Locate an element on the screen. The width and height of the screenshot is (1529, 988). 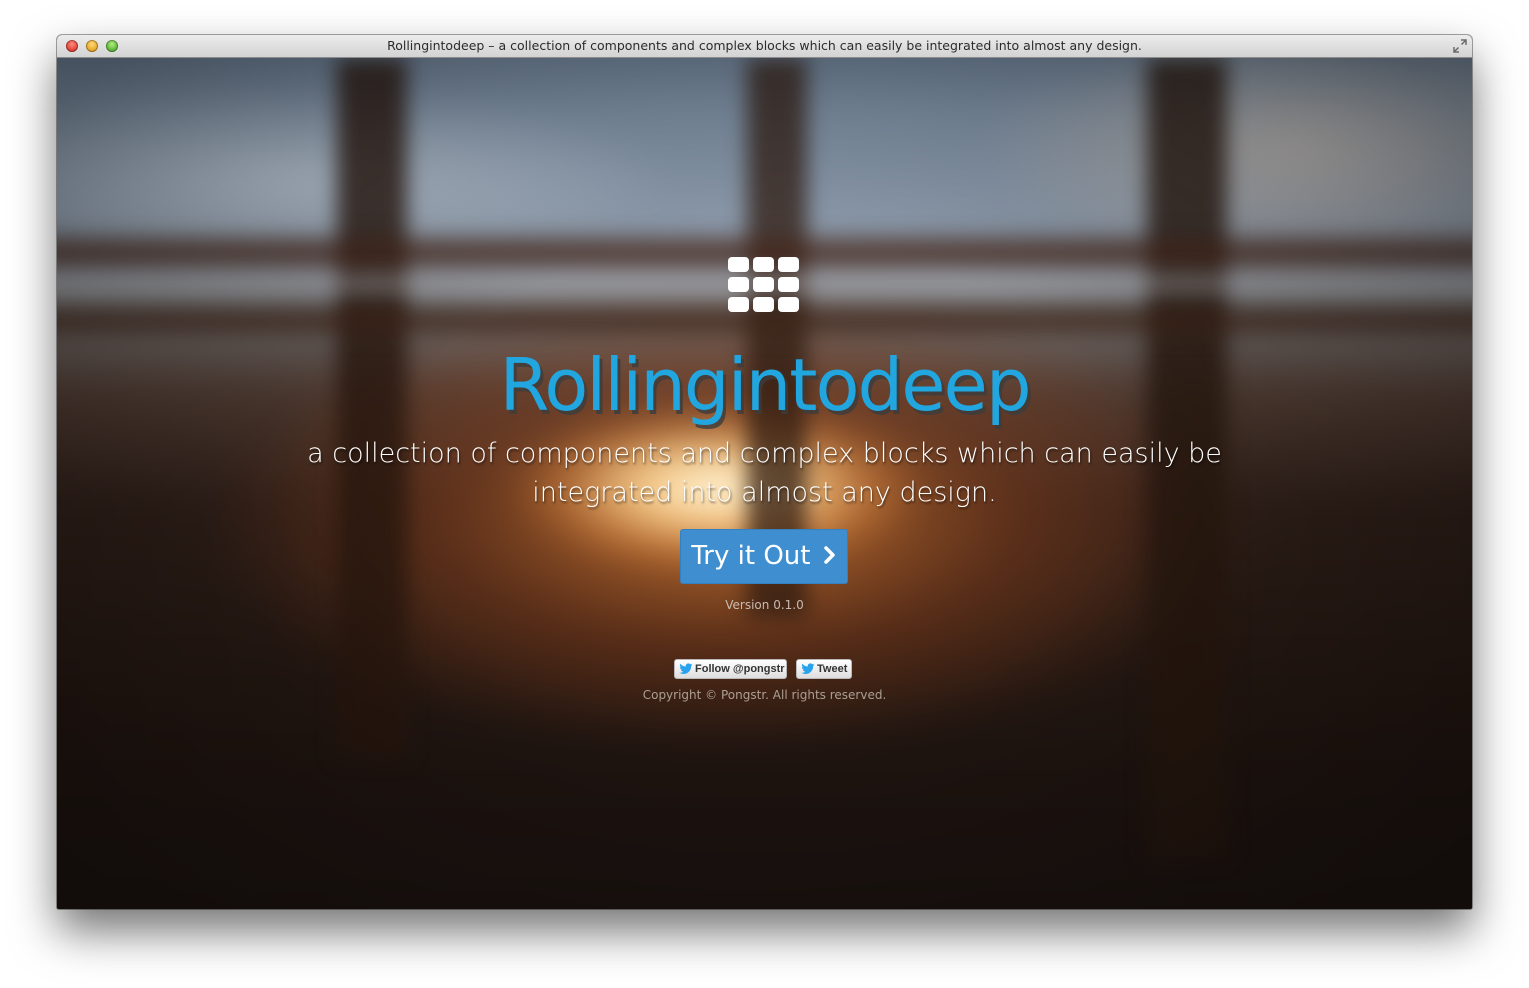
chevron-right-icon is located at coordinates (829, 554).